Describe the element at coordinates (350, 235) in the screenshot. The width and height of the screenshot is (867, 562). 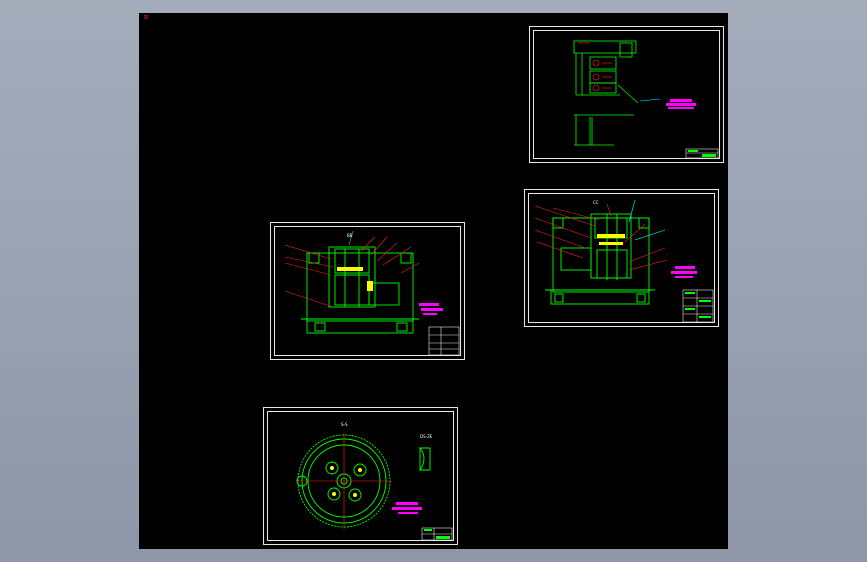
I see `view-label: BB` at that location.